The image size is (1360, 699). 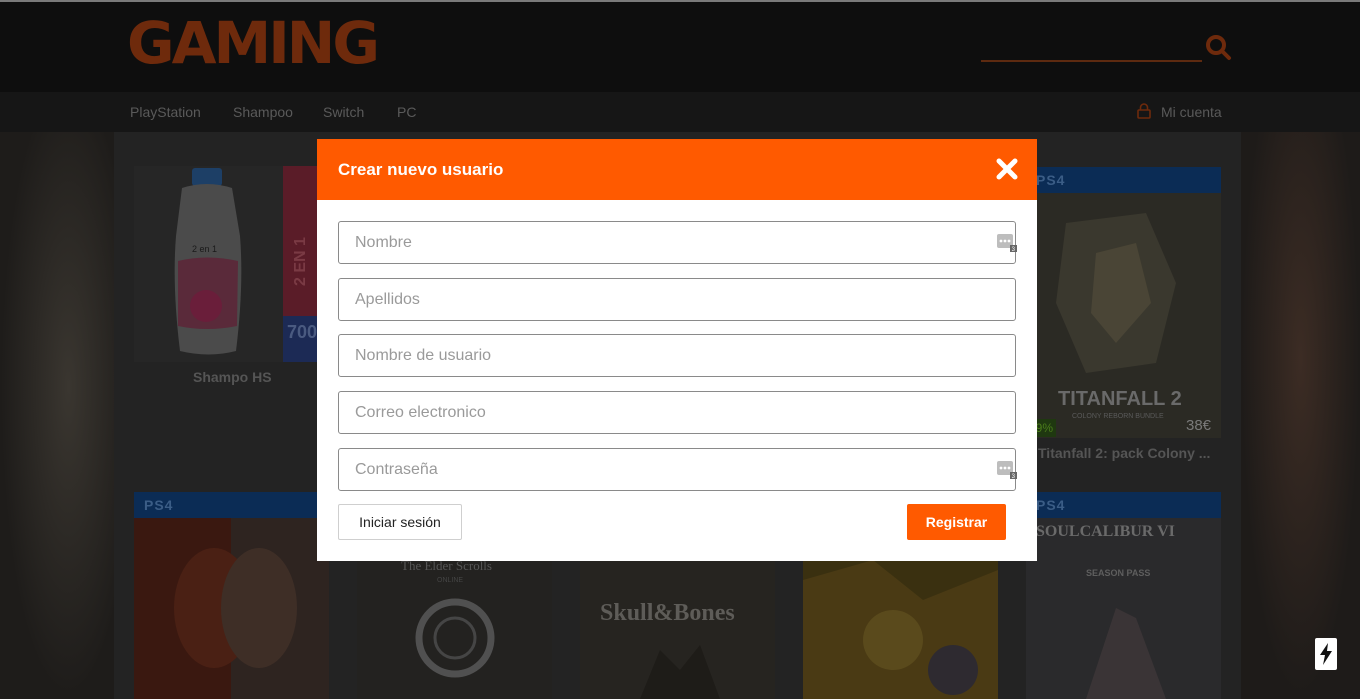 I want to click on product-card-naruto, so click(x=900, y=629).